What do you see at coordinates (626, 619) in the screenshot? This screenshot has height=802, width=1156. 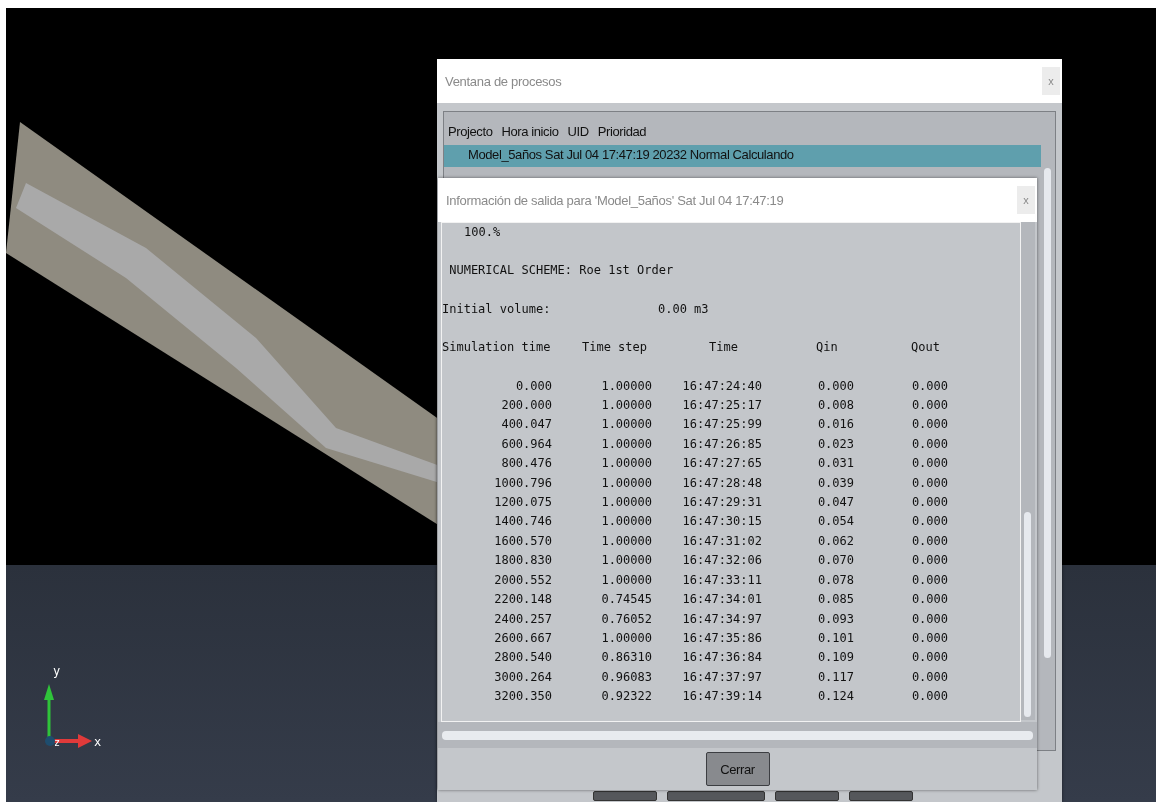 I see `table-cell-text: 0.76052` at bounding box center [626, 619].